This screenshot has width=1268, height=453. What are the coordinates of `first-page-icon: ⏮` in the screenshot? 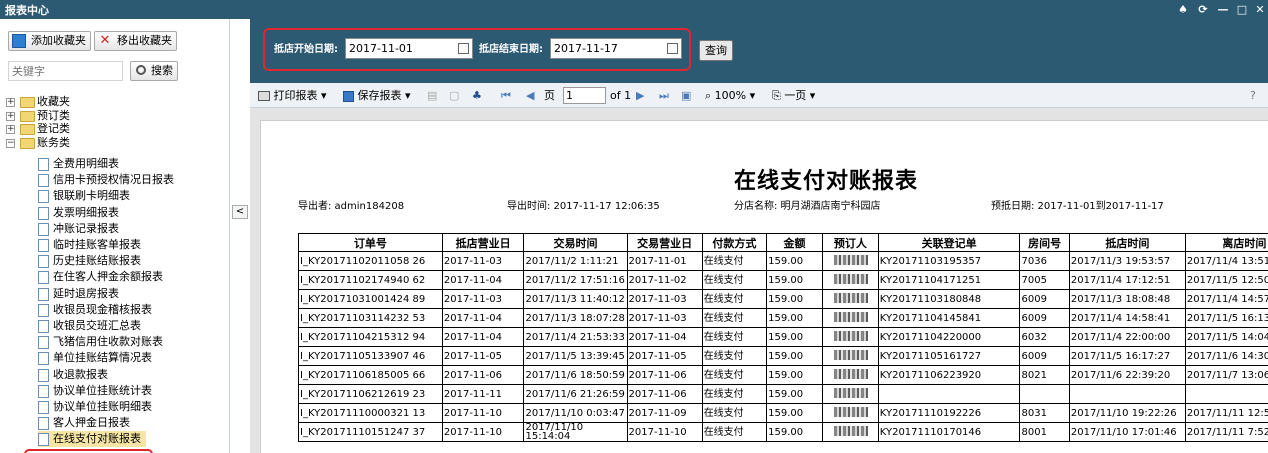 It's located at (506, 96).